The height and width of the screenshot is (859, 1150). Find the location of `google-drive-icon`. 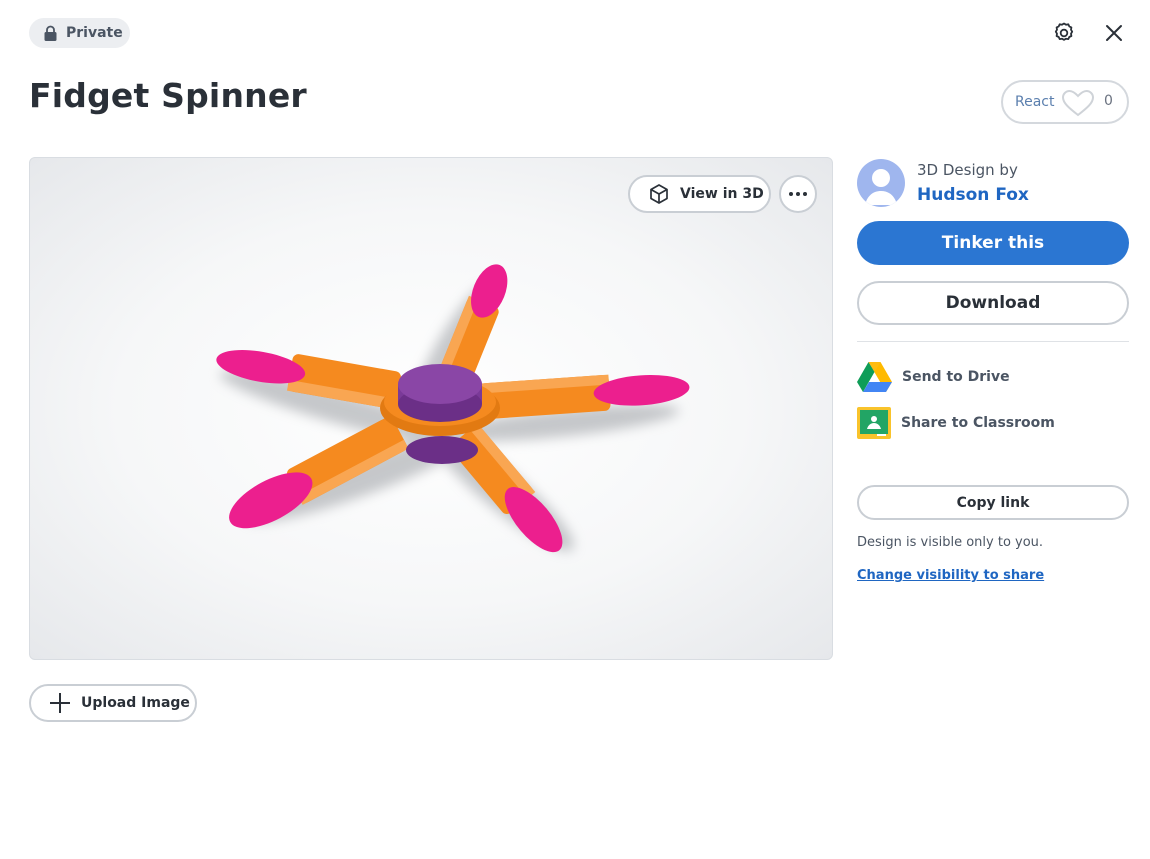

google-drive-icon is located at coordinates (874, 377).